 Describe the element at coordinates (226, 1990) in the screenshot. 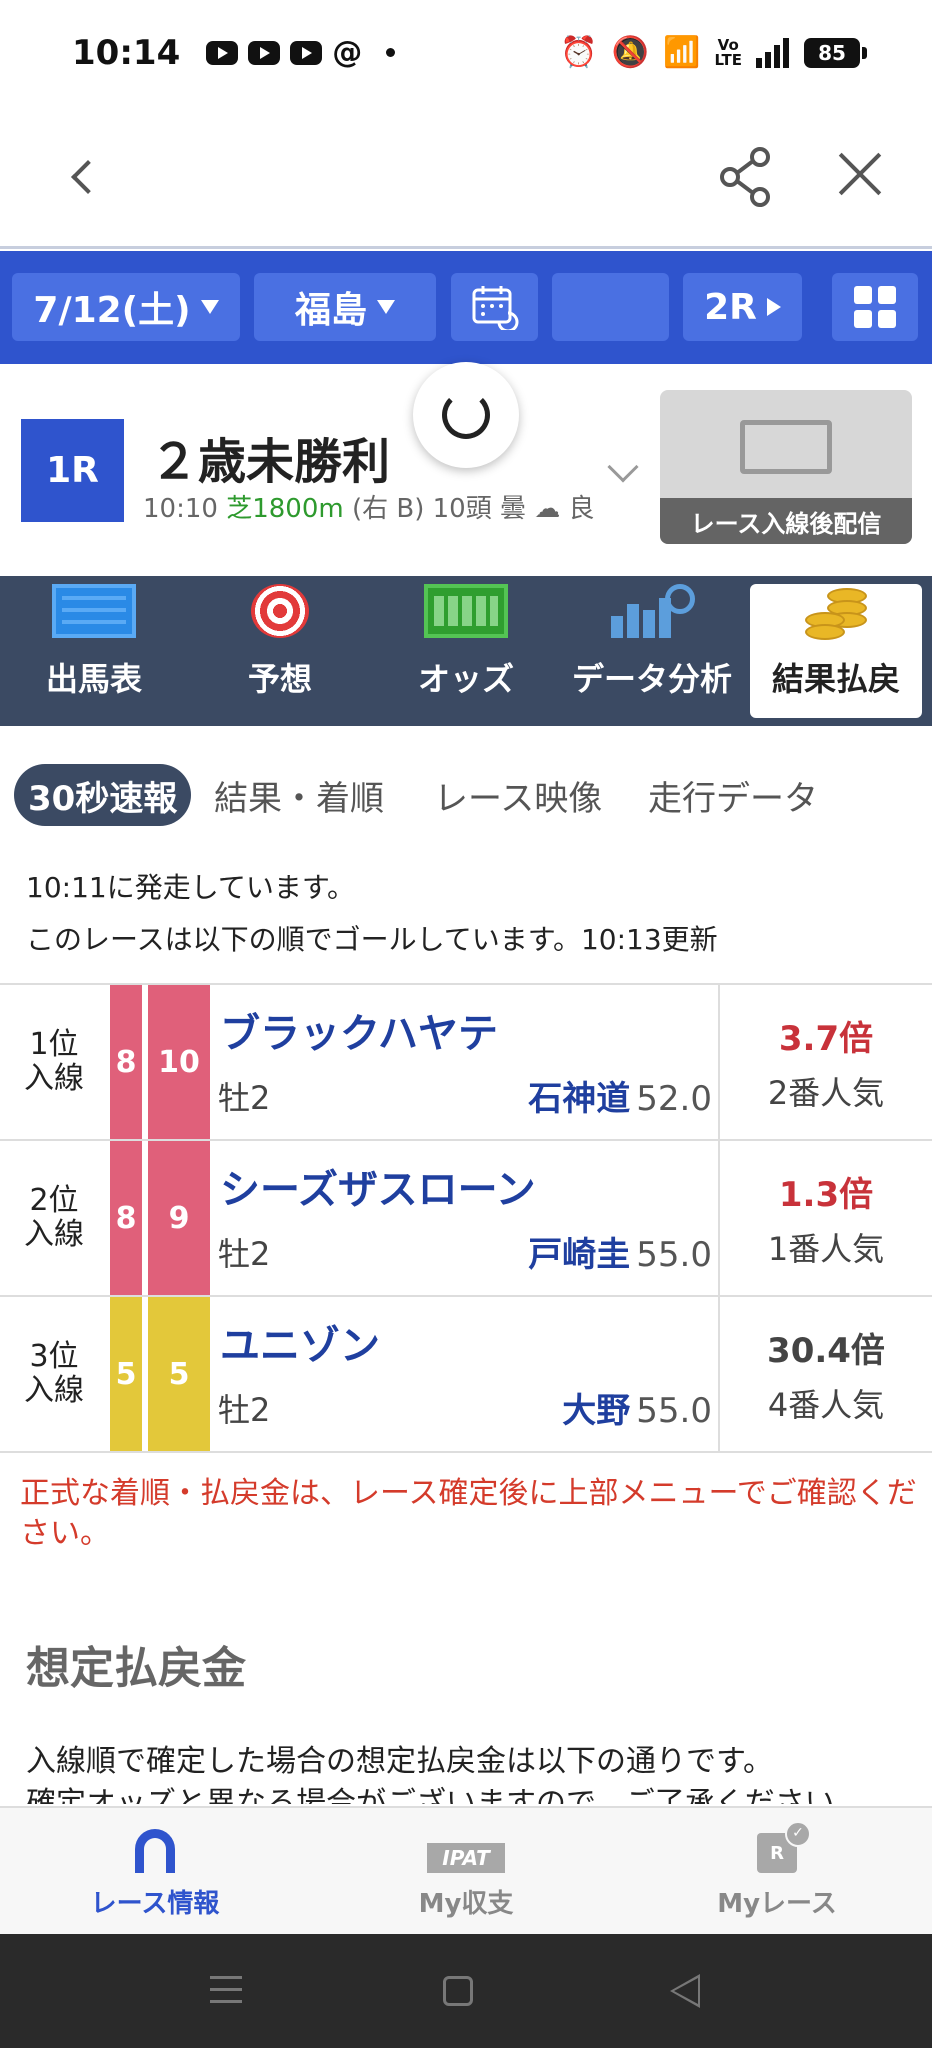

I see `recent-apps-icon` at that location.